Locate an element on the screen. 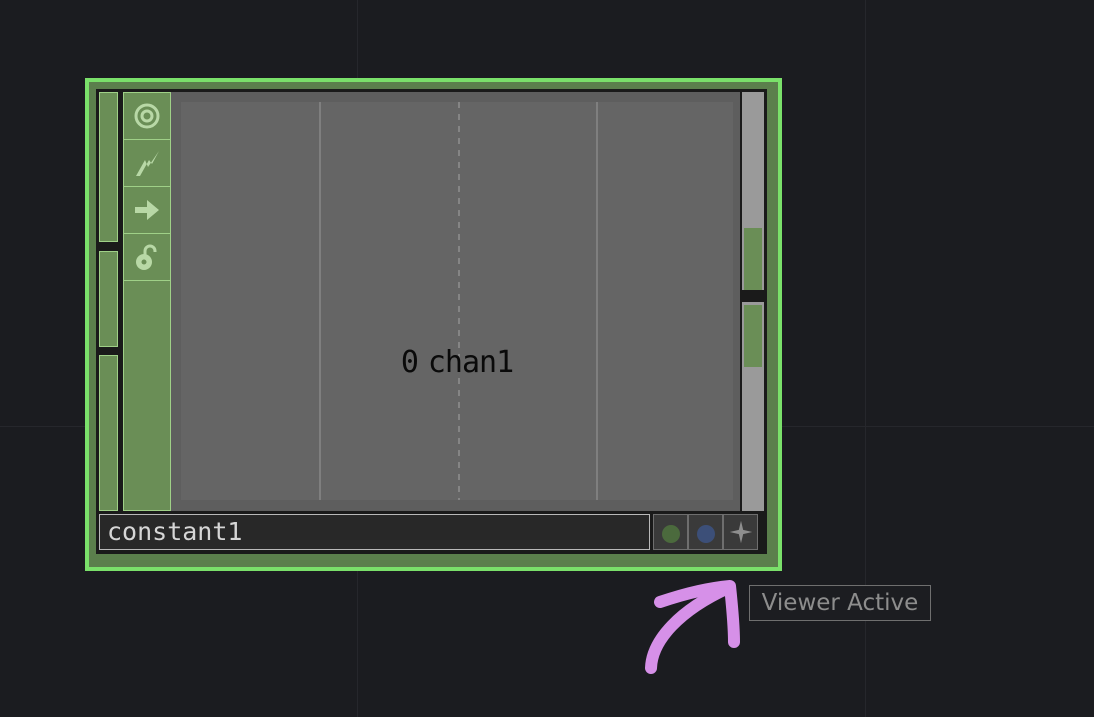 The width and height of the screenshot is (1094, 717). star-icon is located at coordinates (740, 532).